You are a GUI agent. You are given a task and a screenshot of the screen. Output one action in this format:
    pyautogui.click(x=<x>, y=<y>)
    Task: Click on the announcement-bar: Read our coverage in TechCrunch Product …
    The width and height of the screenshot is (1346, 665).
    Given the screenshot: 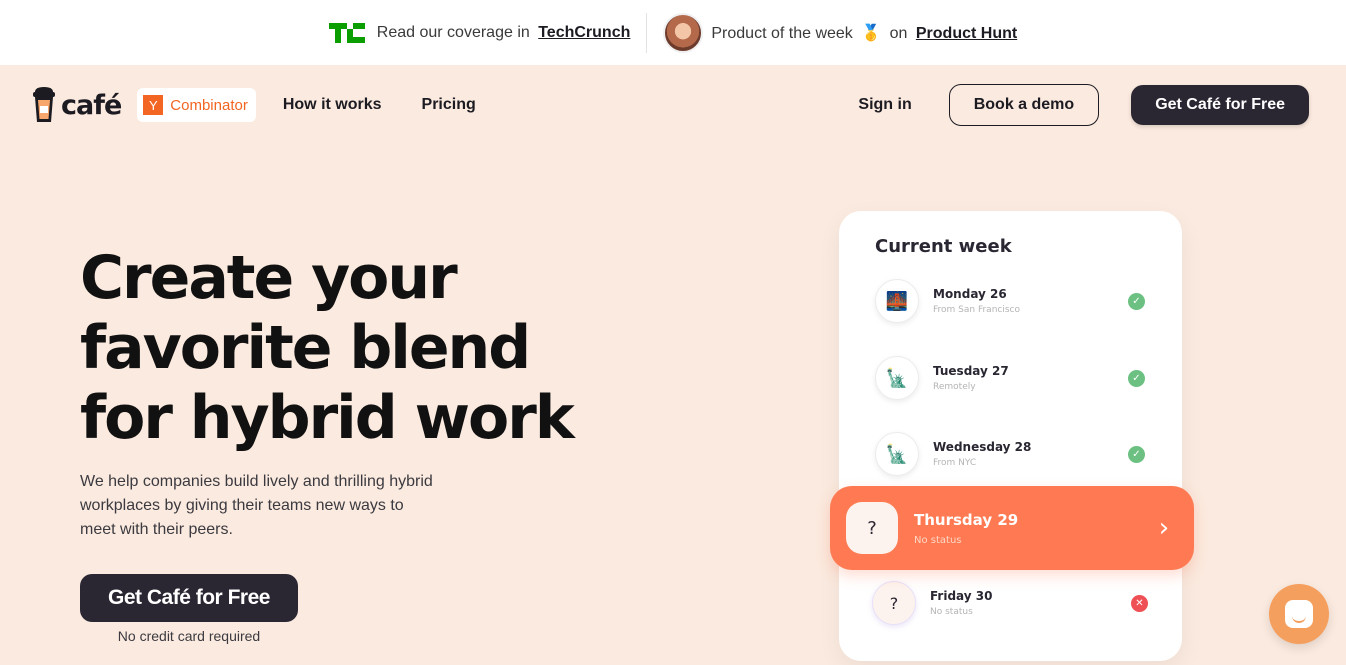 What is the action you would take?
    pyautogui.click(x=673, y=32)
    